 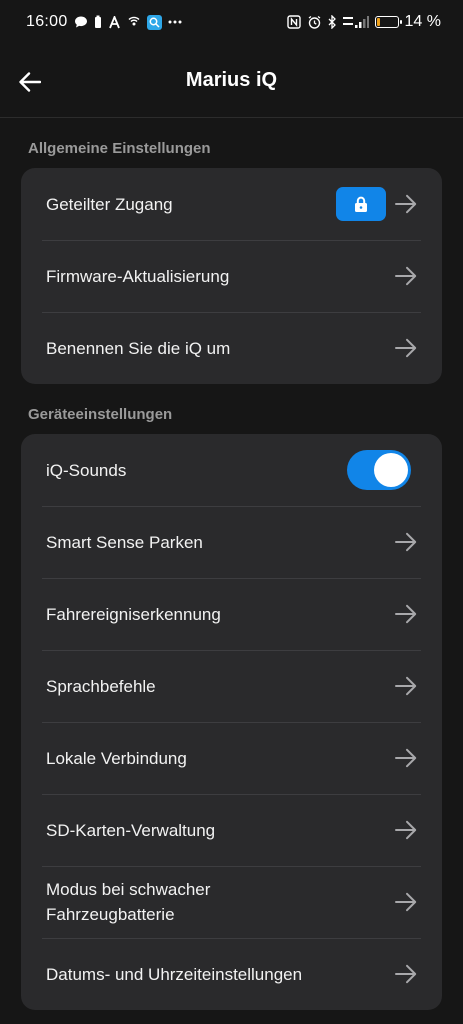 I want to click on setting-label: Datums- und Uhrzeiteinstellungen, so click(x=174, y=974).